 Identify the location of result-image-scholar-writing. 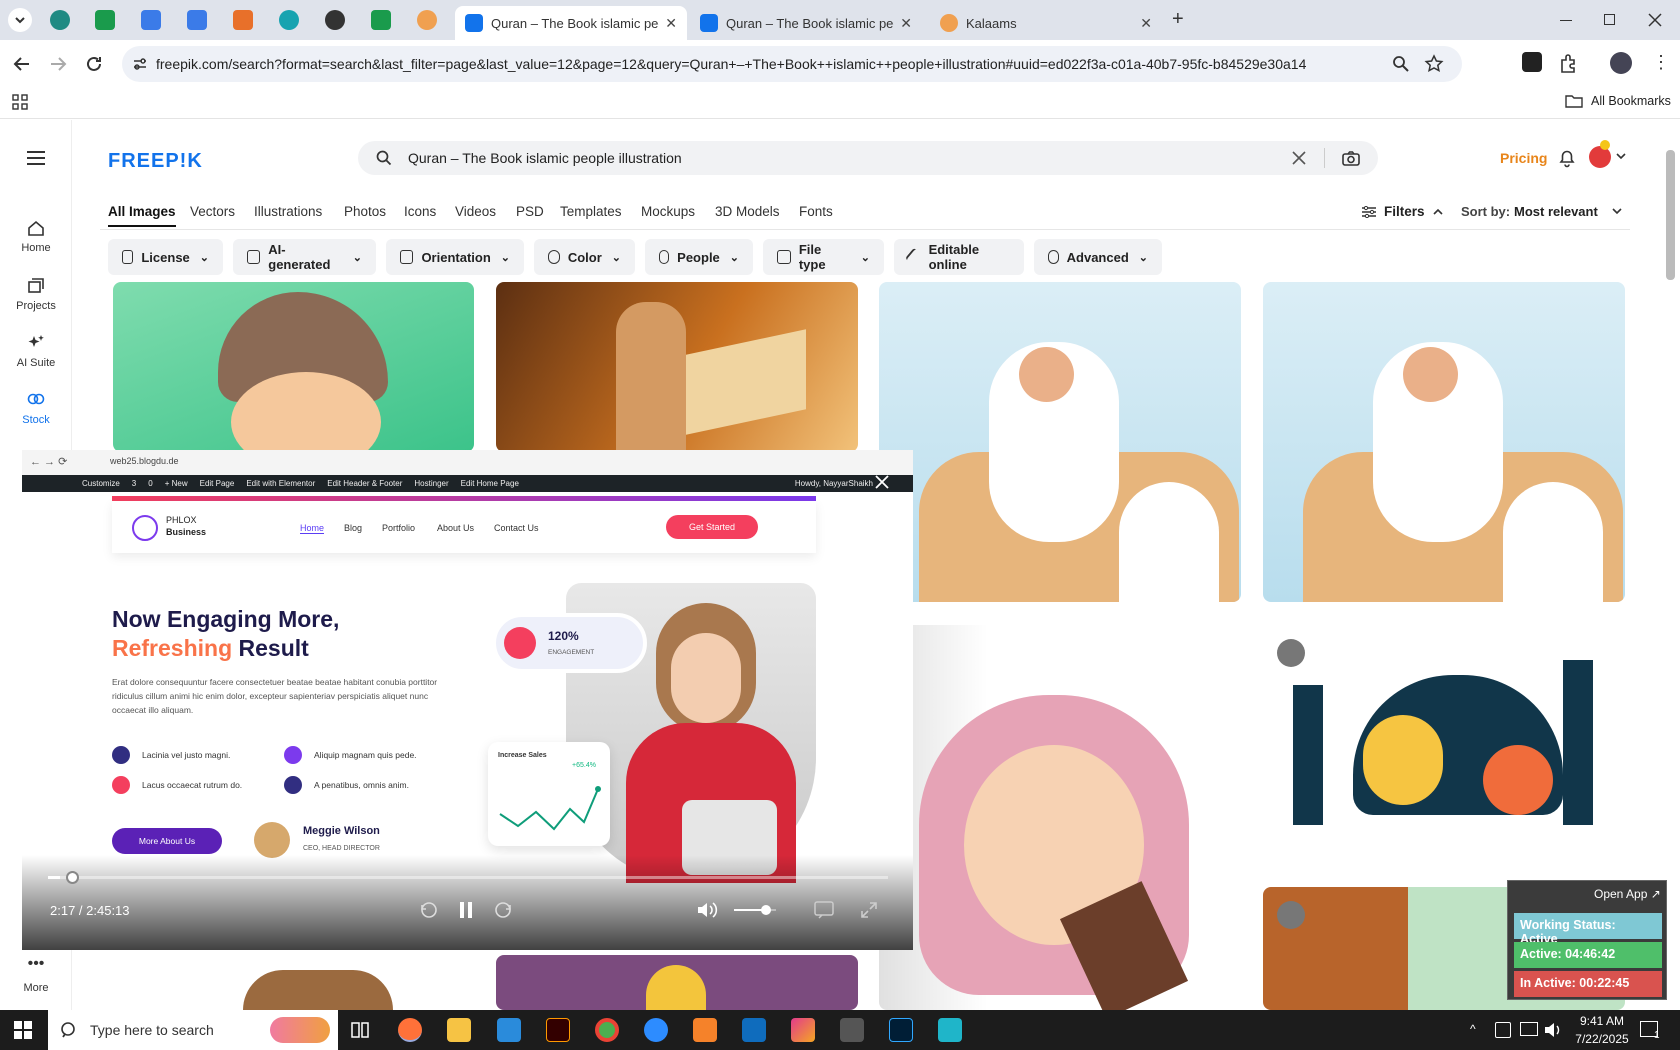
(677, 367).